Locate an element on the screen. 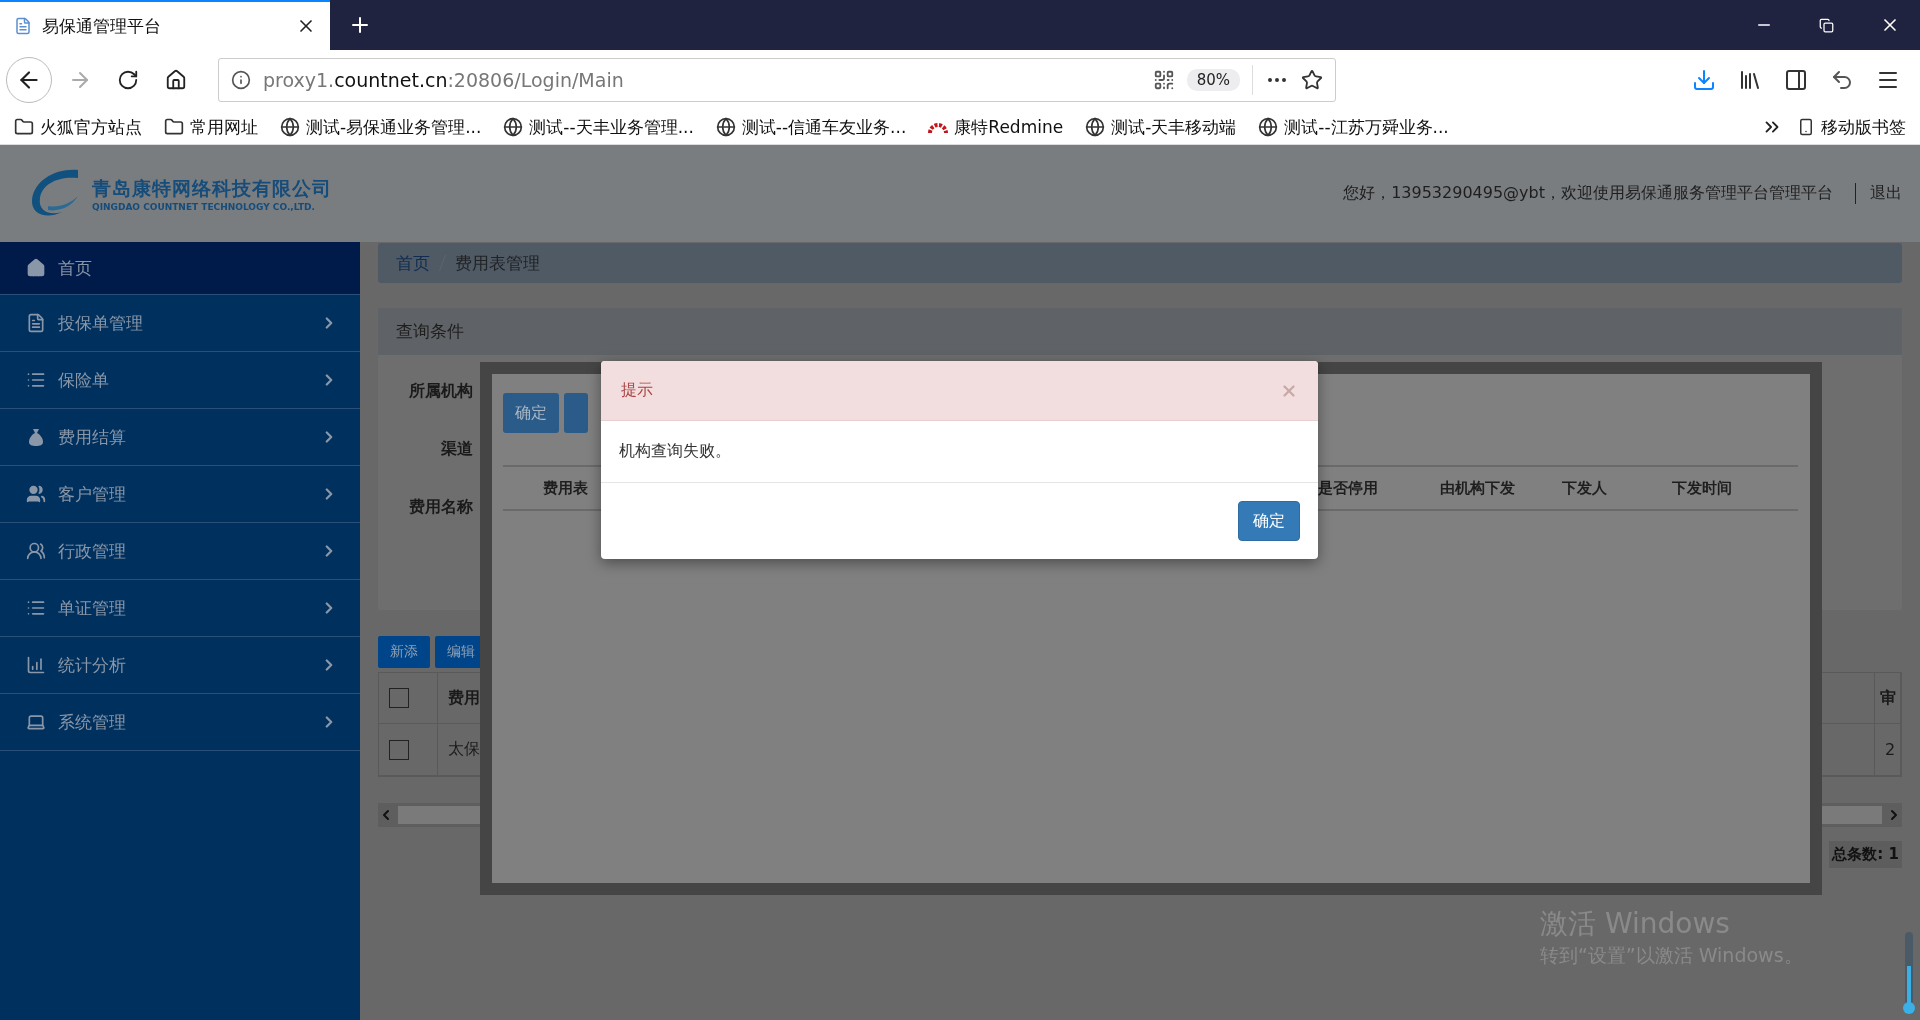  bookmark-link: 移动版书签 is located at coordinates (1863, 127).